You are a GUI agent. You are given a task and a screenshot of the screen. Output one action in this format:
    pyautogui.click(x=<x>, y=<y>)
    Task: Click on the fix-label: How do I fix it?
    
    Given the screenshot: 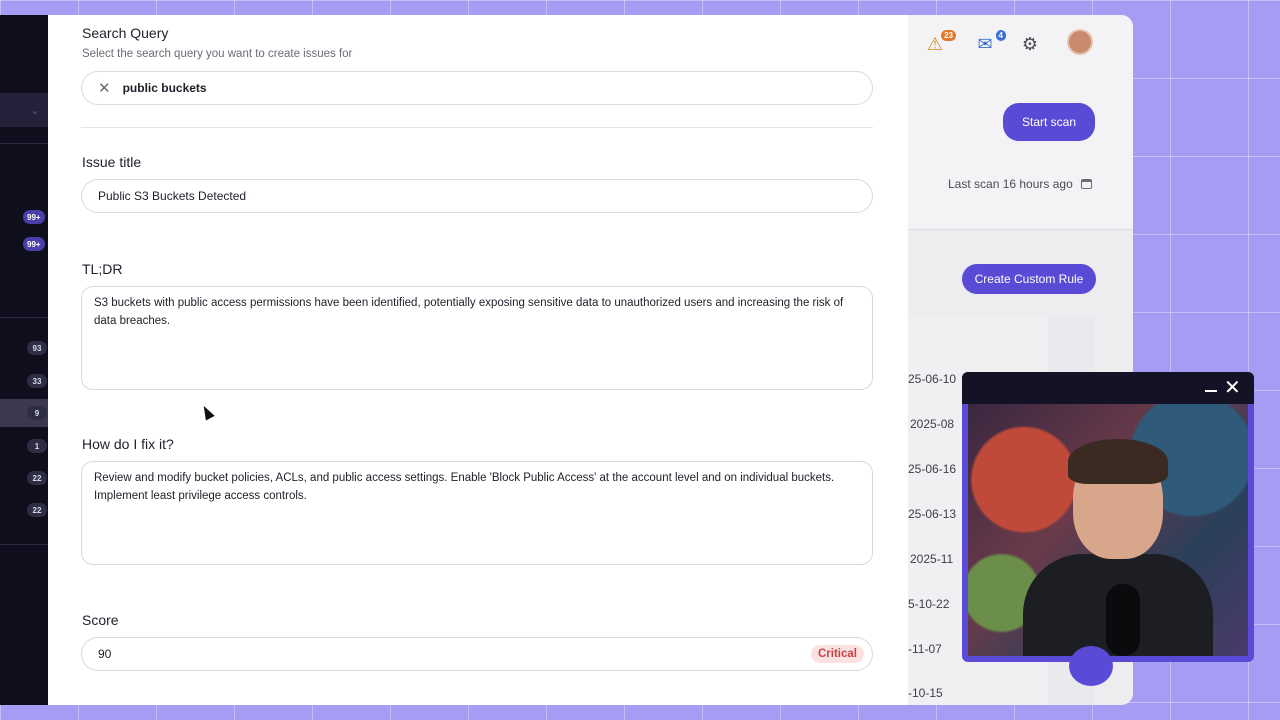 What is the action you would take?
    pyautogui.click(x=128, y=444)
    